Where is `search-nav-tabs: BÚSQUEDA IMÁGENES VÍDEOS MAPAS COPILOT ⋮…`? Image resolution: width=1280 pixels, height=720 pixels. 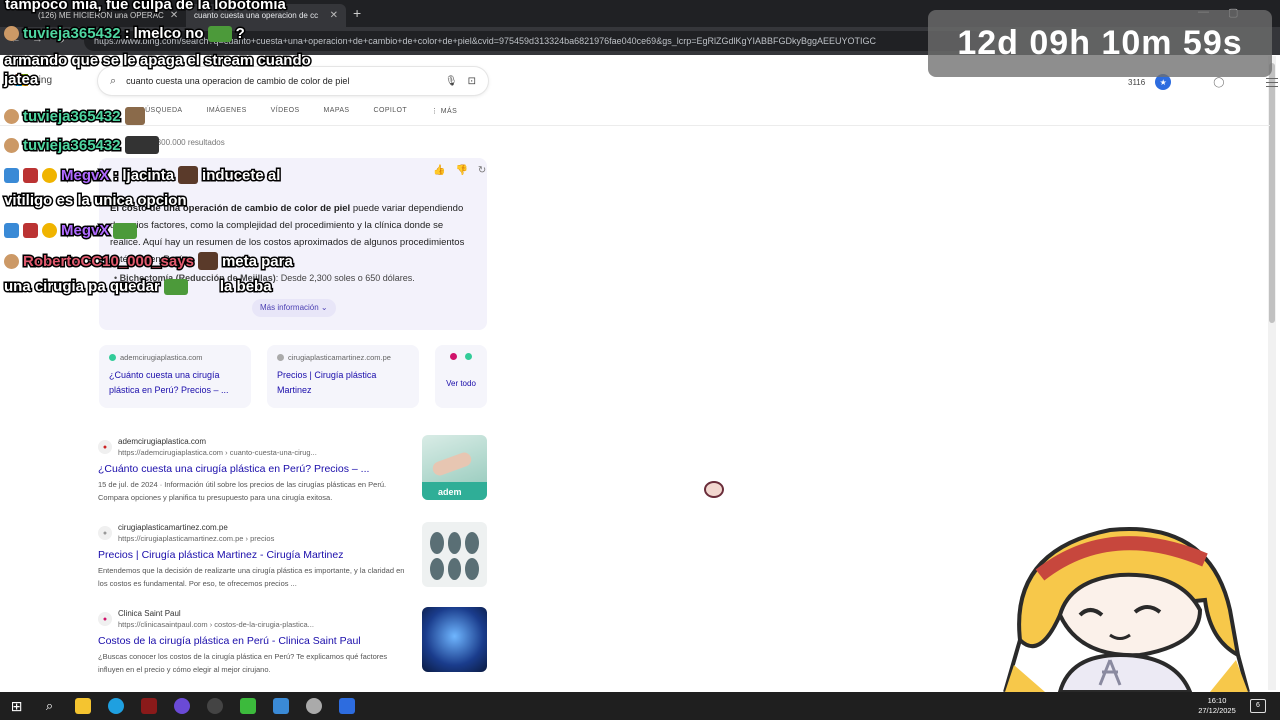
search-nav-tabs: BÚSQUEDA IMÁGENES VÍDEOS MAPAS COPILOT ⋮… is located at coordinates (298, 111).